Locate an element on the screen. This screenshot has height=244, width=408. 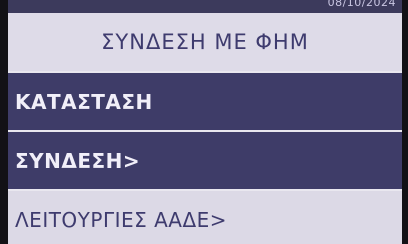
menu-item-label: ΣΥΝΔΕΣΗ> is located at coordinates (78, 160).